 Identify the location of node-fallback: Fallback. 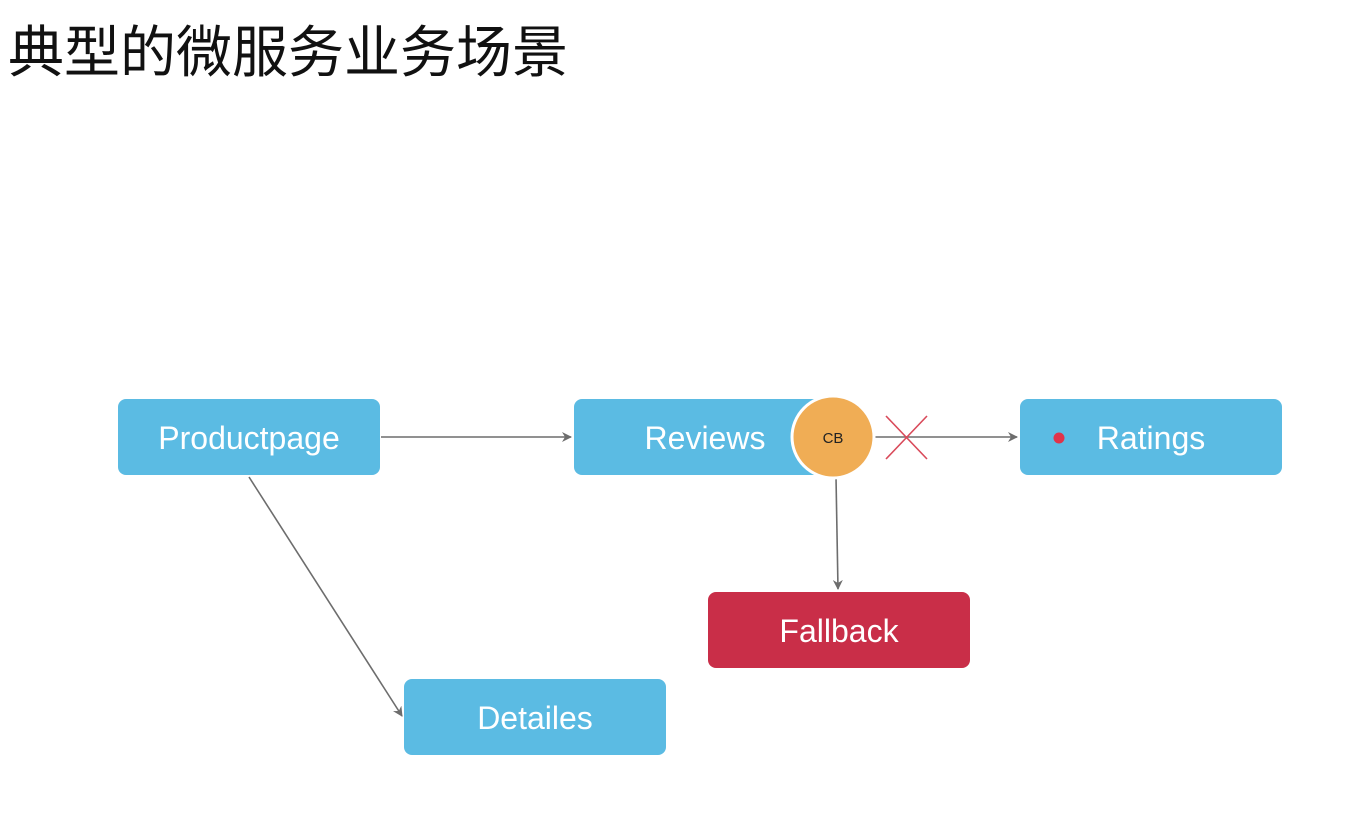
(839, 630).